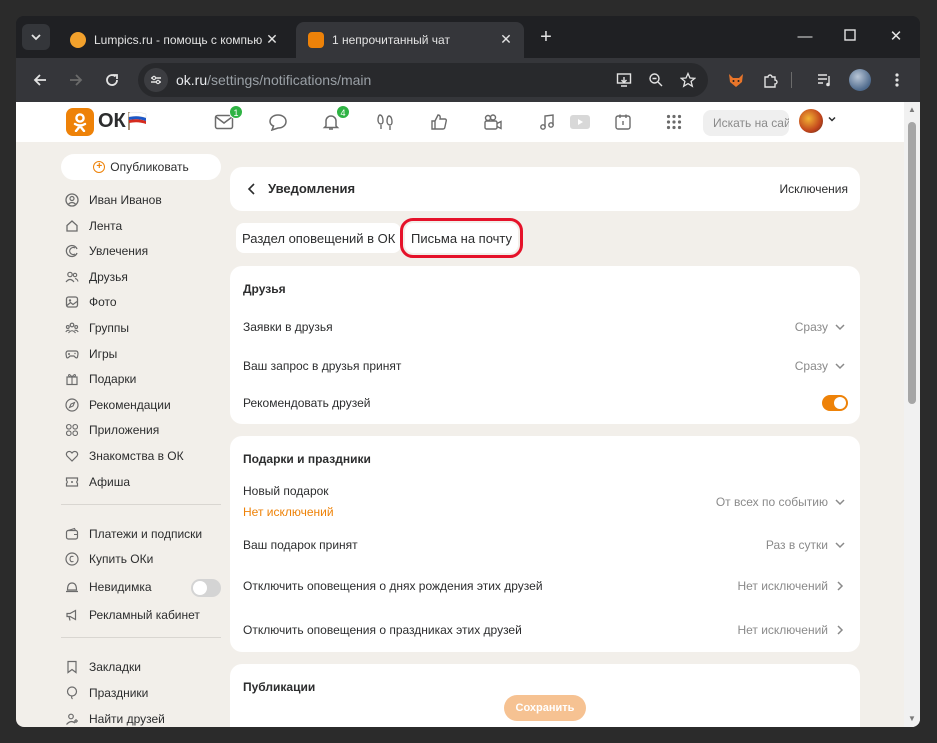  I want to click on gift-icon, so click(72, 379).